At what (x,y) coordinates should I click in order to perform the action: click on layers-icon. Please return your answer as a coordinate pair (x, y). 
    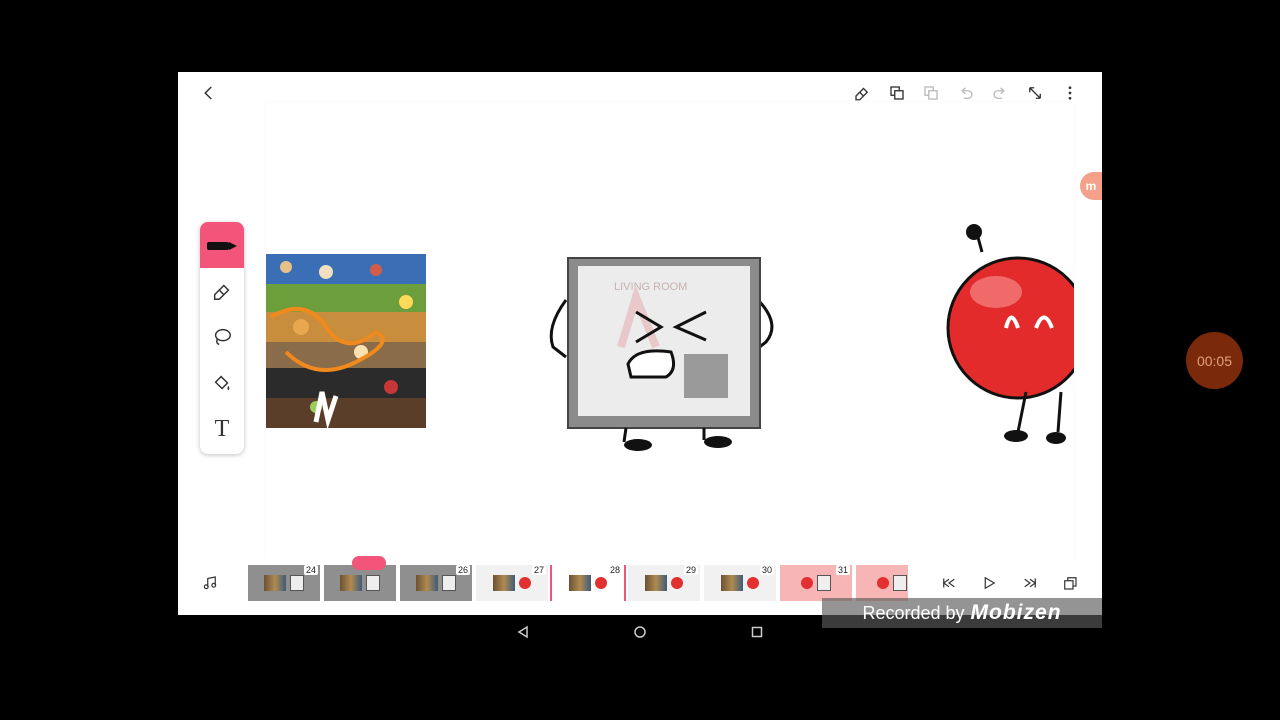
    Looking at the image, I should click on (1070, 583).